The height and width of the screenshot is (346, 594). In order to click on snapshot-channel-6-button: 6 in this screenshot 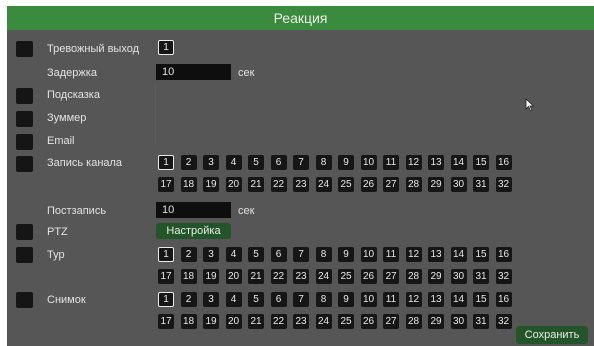, I will do `click(278, 299)`.